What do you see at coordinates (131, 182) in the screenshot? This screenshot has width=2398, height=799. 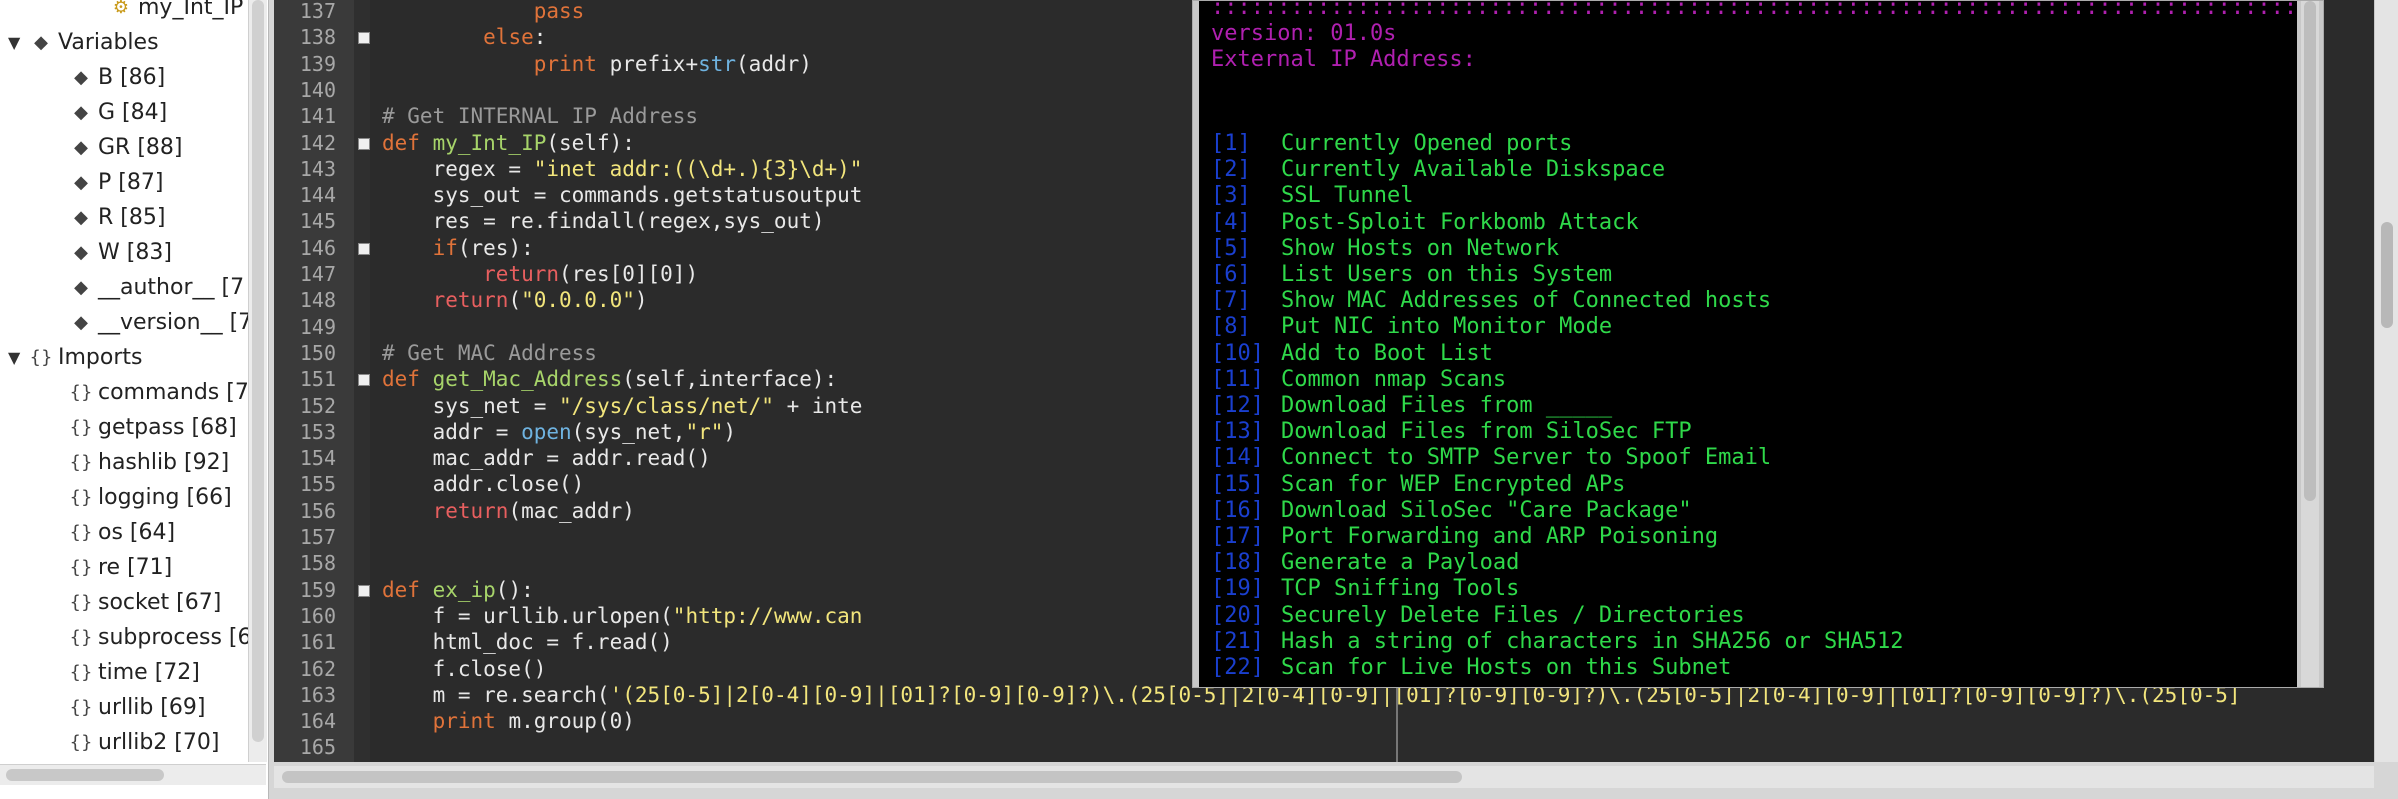 I see `sidebar-item-label: P [87]` at bounding box center [131, 182].